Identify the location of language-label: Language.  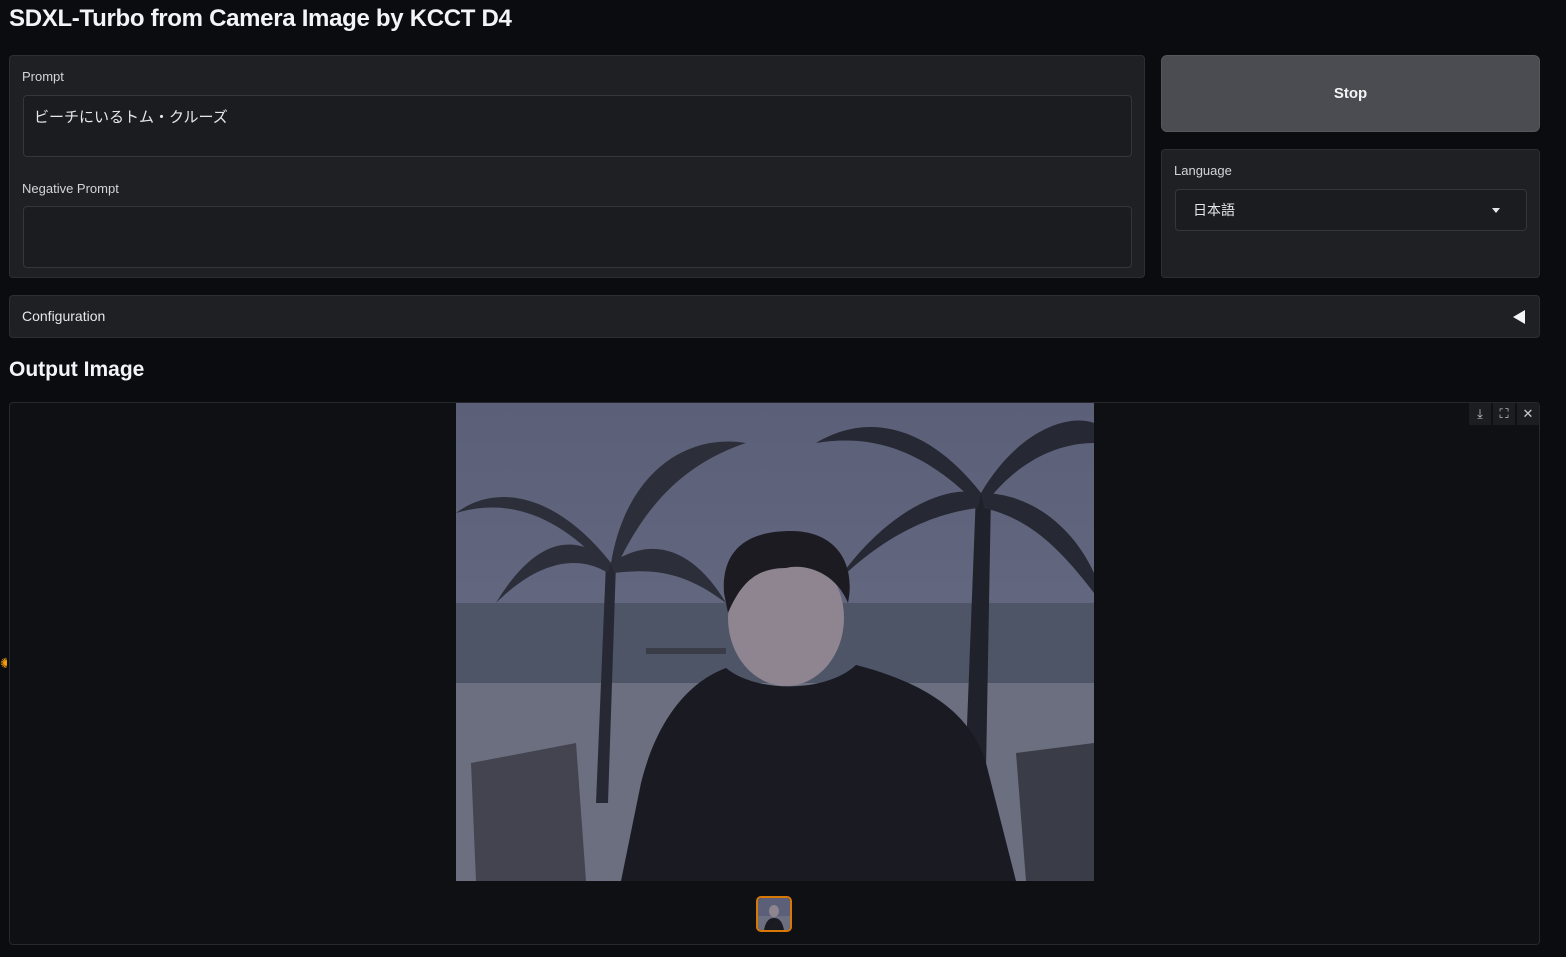
(1203, 170).